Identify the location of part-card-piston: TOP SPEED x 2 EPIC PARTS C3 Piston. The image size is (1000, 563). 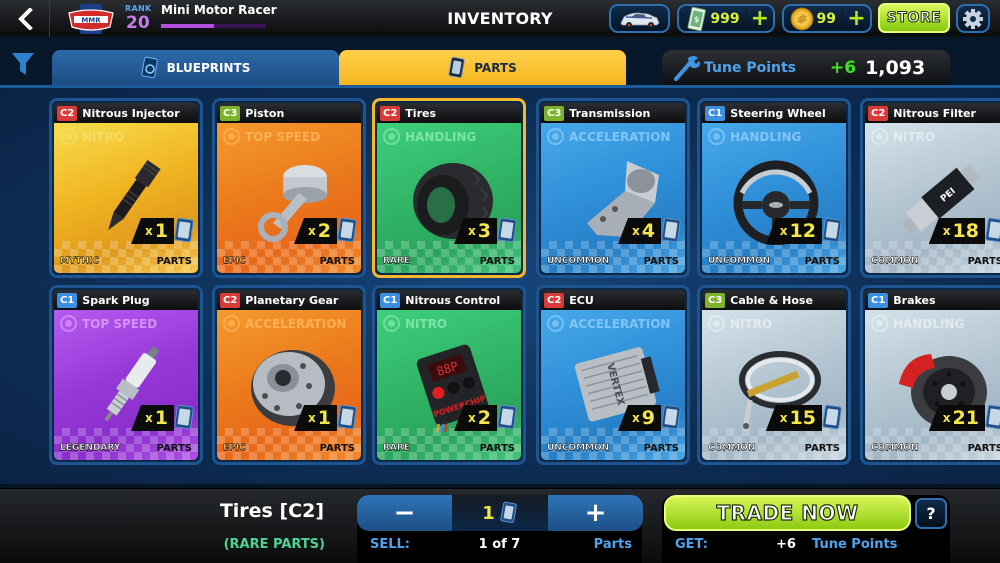
(289, 188).